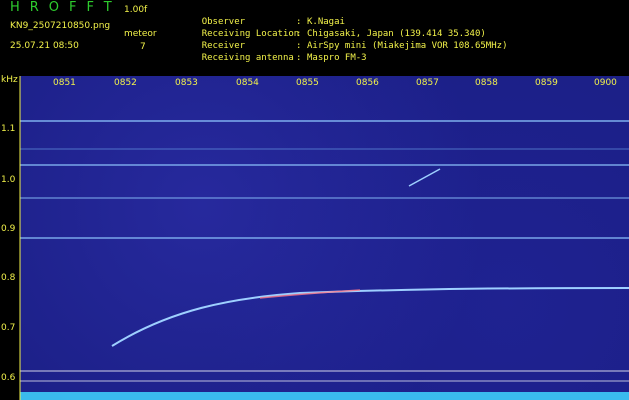 The width and height of the screenshot is (629, 400). Describe the element at coordinates (8, 180) in the screenshot. I see `y-tick: 1.0` at that location.